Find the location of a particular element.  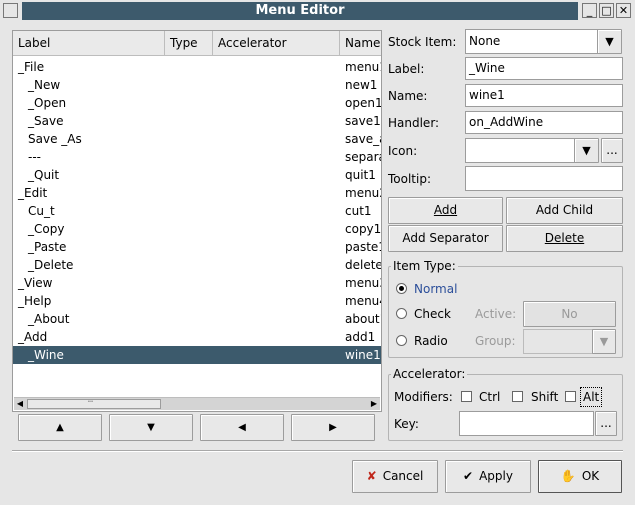

shift-label: Shift is located at coordinates (544, 397).